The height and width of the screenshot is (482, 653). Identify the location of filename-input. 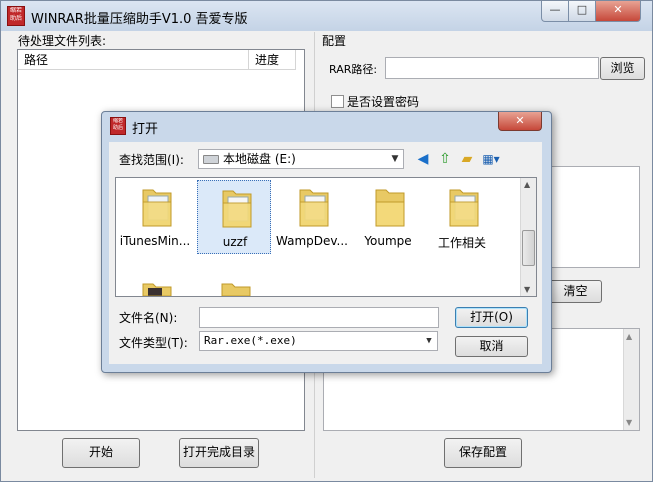
(319, 317).